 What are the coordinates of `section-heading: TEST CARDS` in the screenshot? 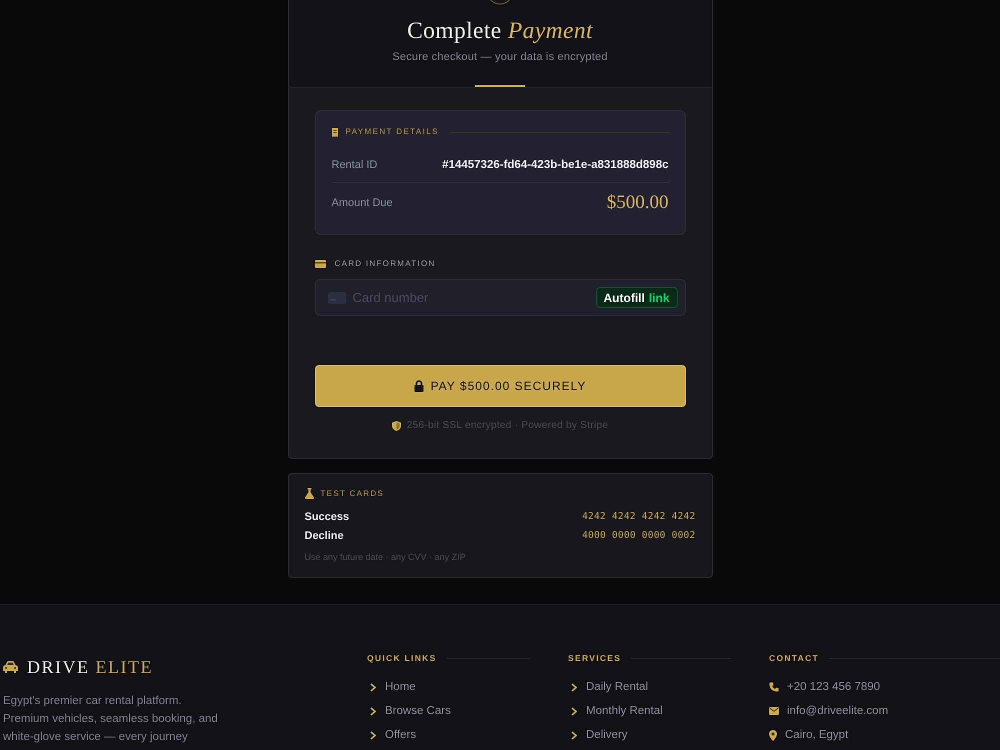 It's located at (352, 494).